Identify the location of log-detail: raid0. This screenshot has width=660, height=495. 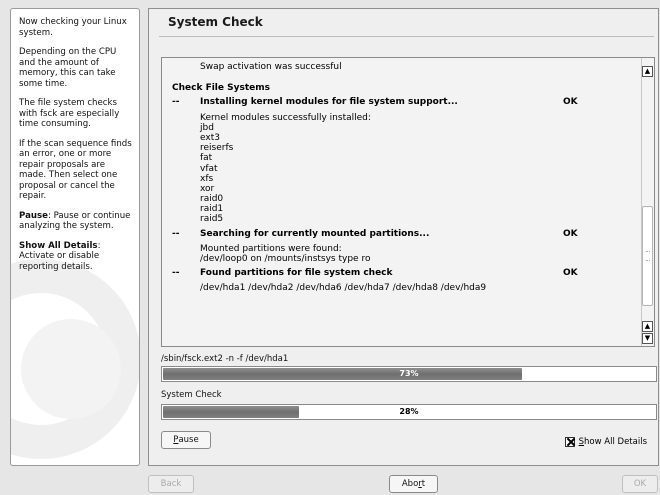
(212, 199).